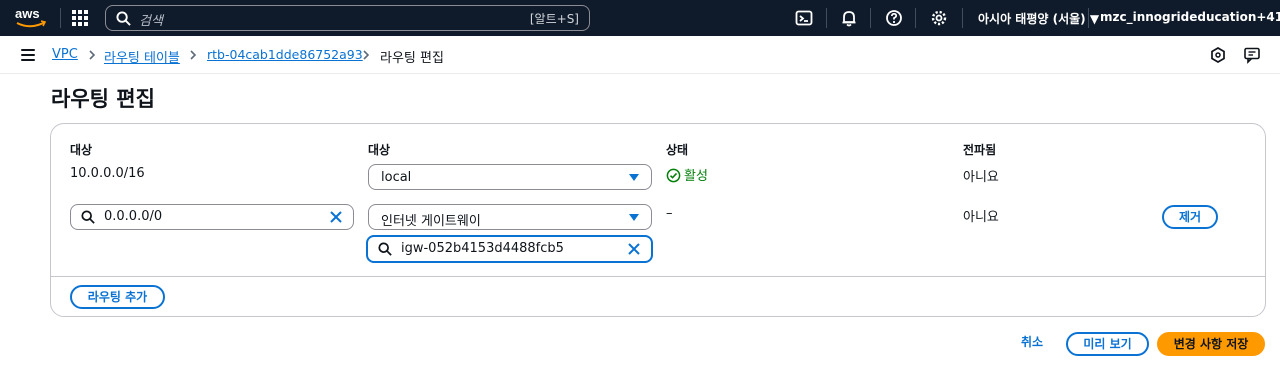  I want to click on preview-button: 미리 보기, so click(1107, 344).